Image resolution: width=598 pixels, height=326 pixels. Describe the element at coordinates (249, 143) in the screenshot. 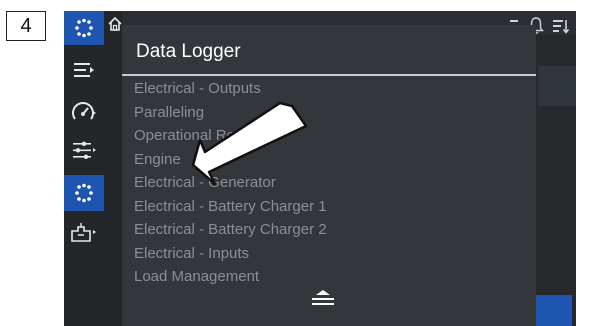

I see `pointer-arrow-icon` at that location.